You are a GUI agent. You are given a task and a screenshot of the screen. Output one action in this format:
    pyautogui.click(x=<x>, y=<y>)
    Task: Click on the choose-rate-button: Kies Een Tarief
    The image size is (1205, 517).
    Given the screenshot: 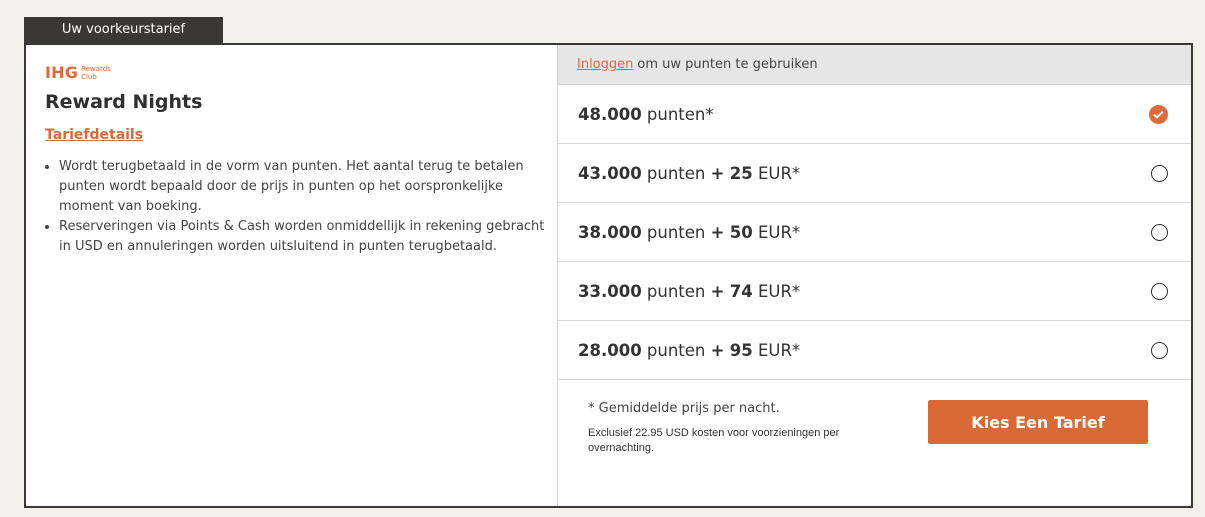 What is the action you would take?
    pyautogui.click(x=1038, y=422)
    